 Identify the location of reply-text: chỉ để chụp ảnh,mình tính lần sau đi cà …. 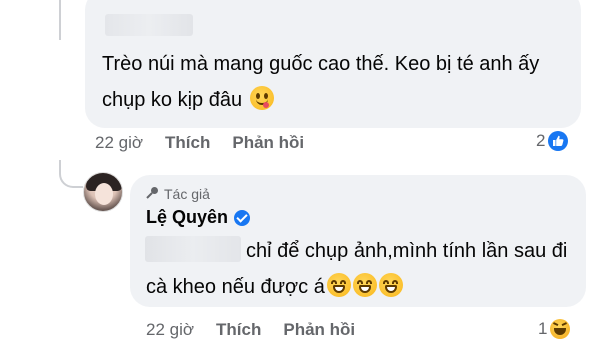
(361, 269).